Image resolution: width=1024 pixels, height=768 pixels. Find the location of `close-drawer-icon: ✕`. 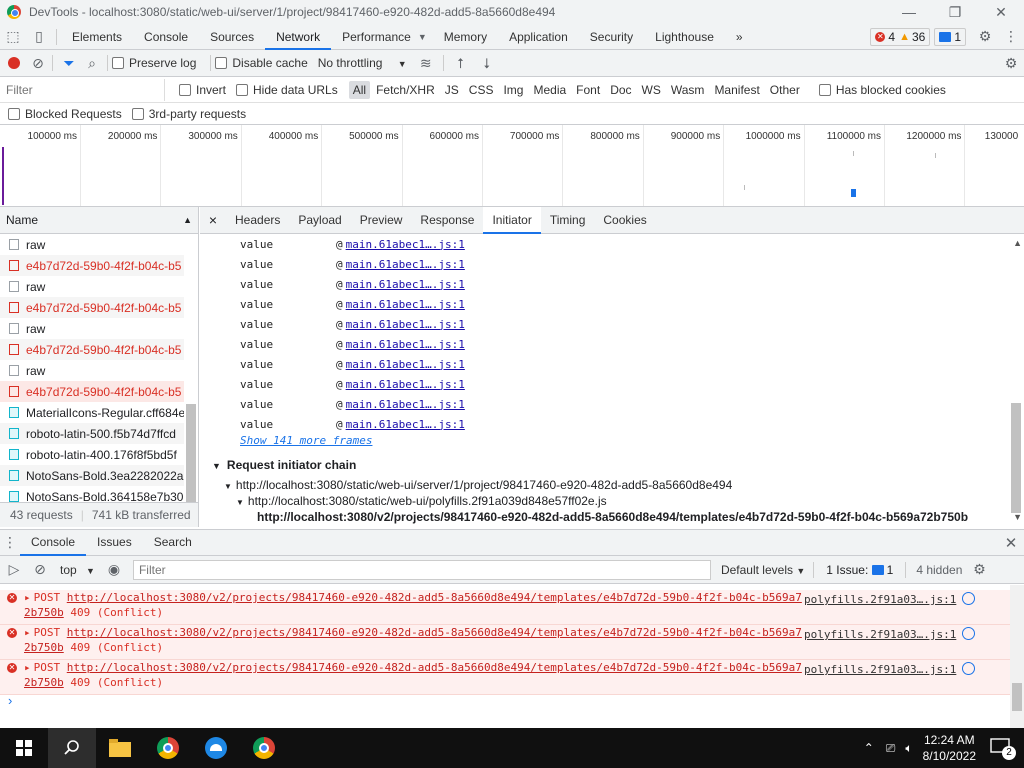

close-drawer-icon: ✕ is located at coordinates (1011, 543).